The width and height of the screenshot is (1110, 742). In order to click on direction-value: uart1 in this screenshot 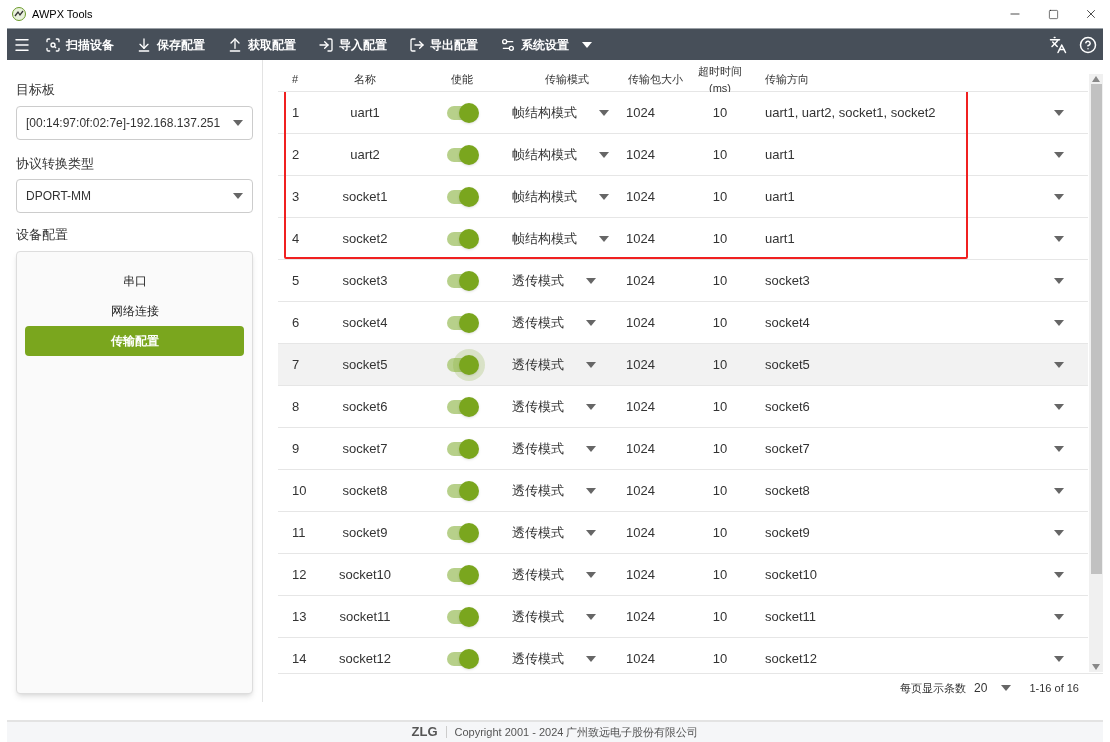, I will do `click(780, 154)`.